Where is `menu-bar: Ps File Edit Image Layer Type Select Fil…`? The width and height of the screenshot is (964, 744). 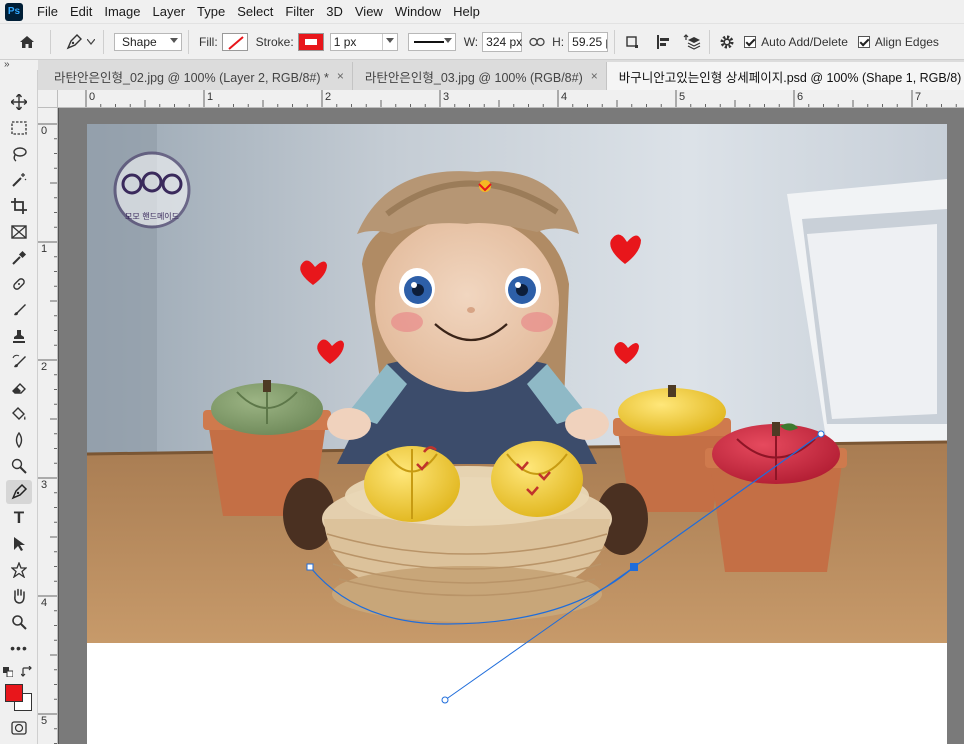
menu-bar: Ps File Edit Image Layer Type Select Fil… is located at coordinates (482, 12).